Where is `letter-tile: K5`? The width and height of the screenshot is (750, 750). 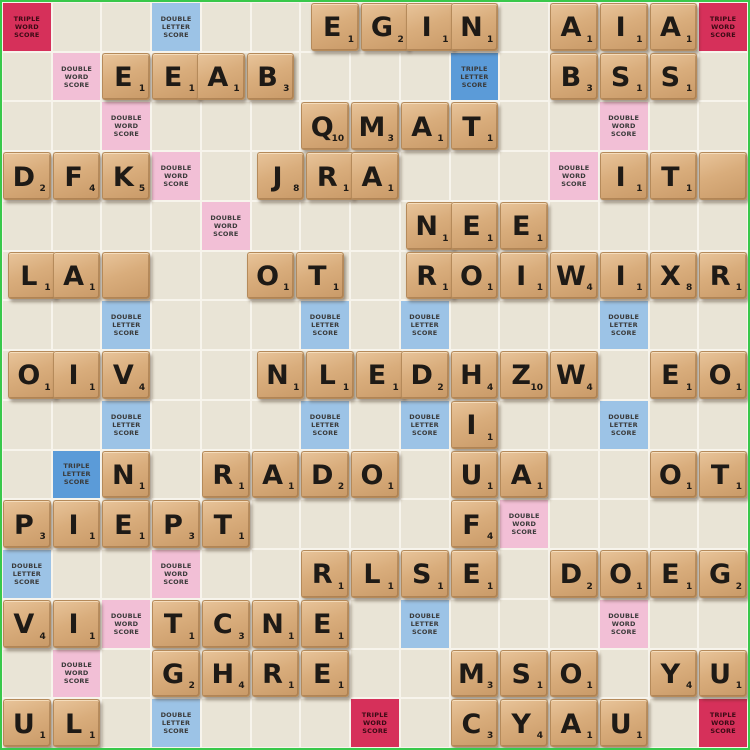 letter-tile: K5 is located at coordinates (126, 176).